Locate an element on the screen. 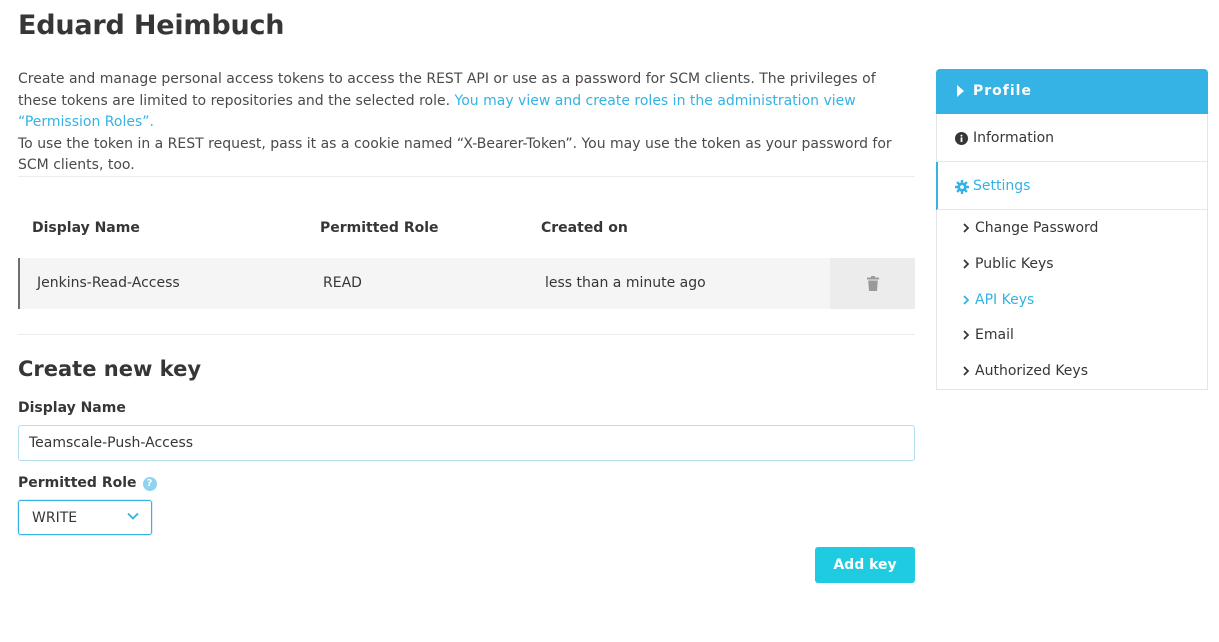  sidebar-item-label: Public Keys is located at coordinates (1014, 264).